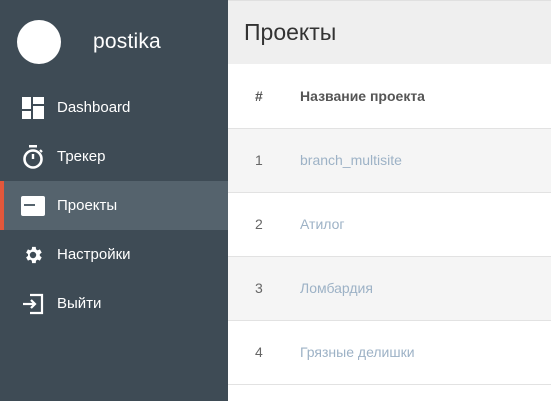 The width and height of the screenshot is (551, 401). I want to click on page-title: Проекты, so click(290, 32).